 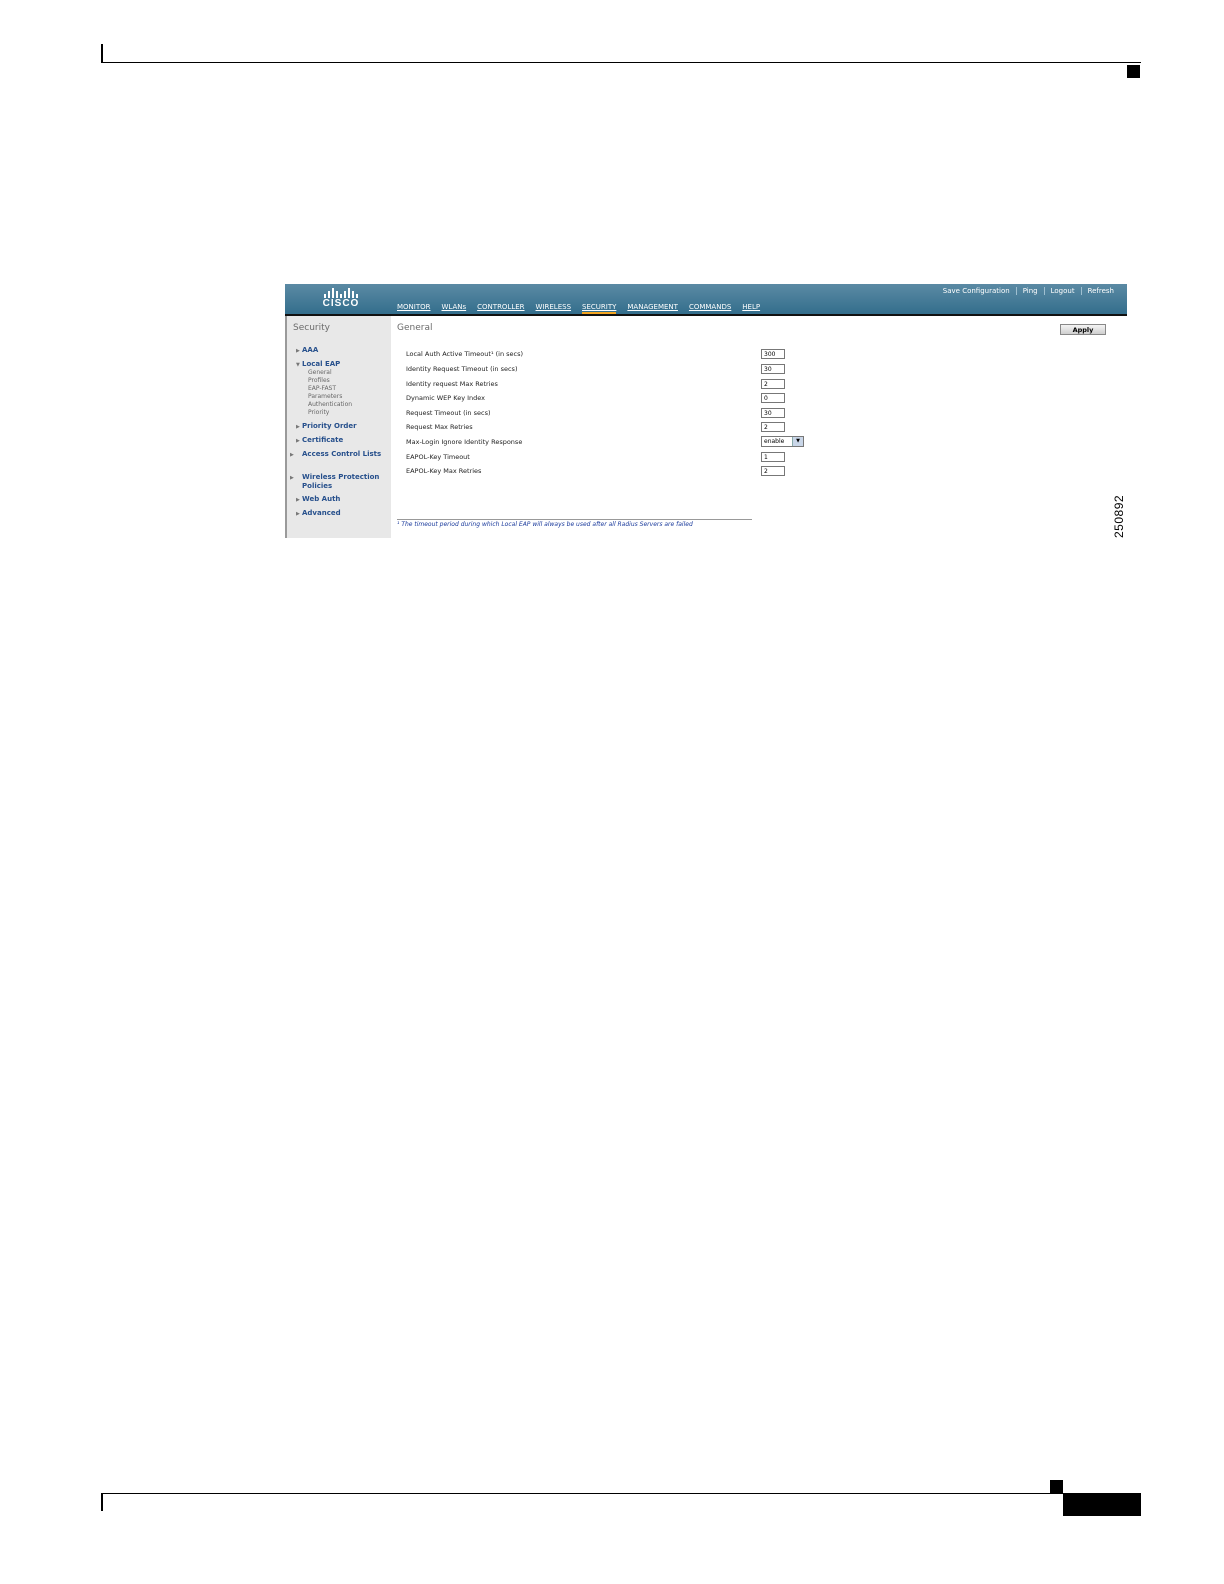 What do you see at coordinates (414, 308) in the screenshot?
I see `nav-monitor: MONITOR` at bounding box center [414, 308].